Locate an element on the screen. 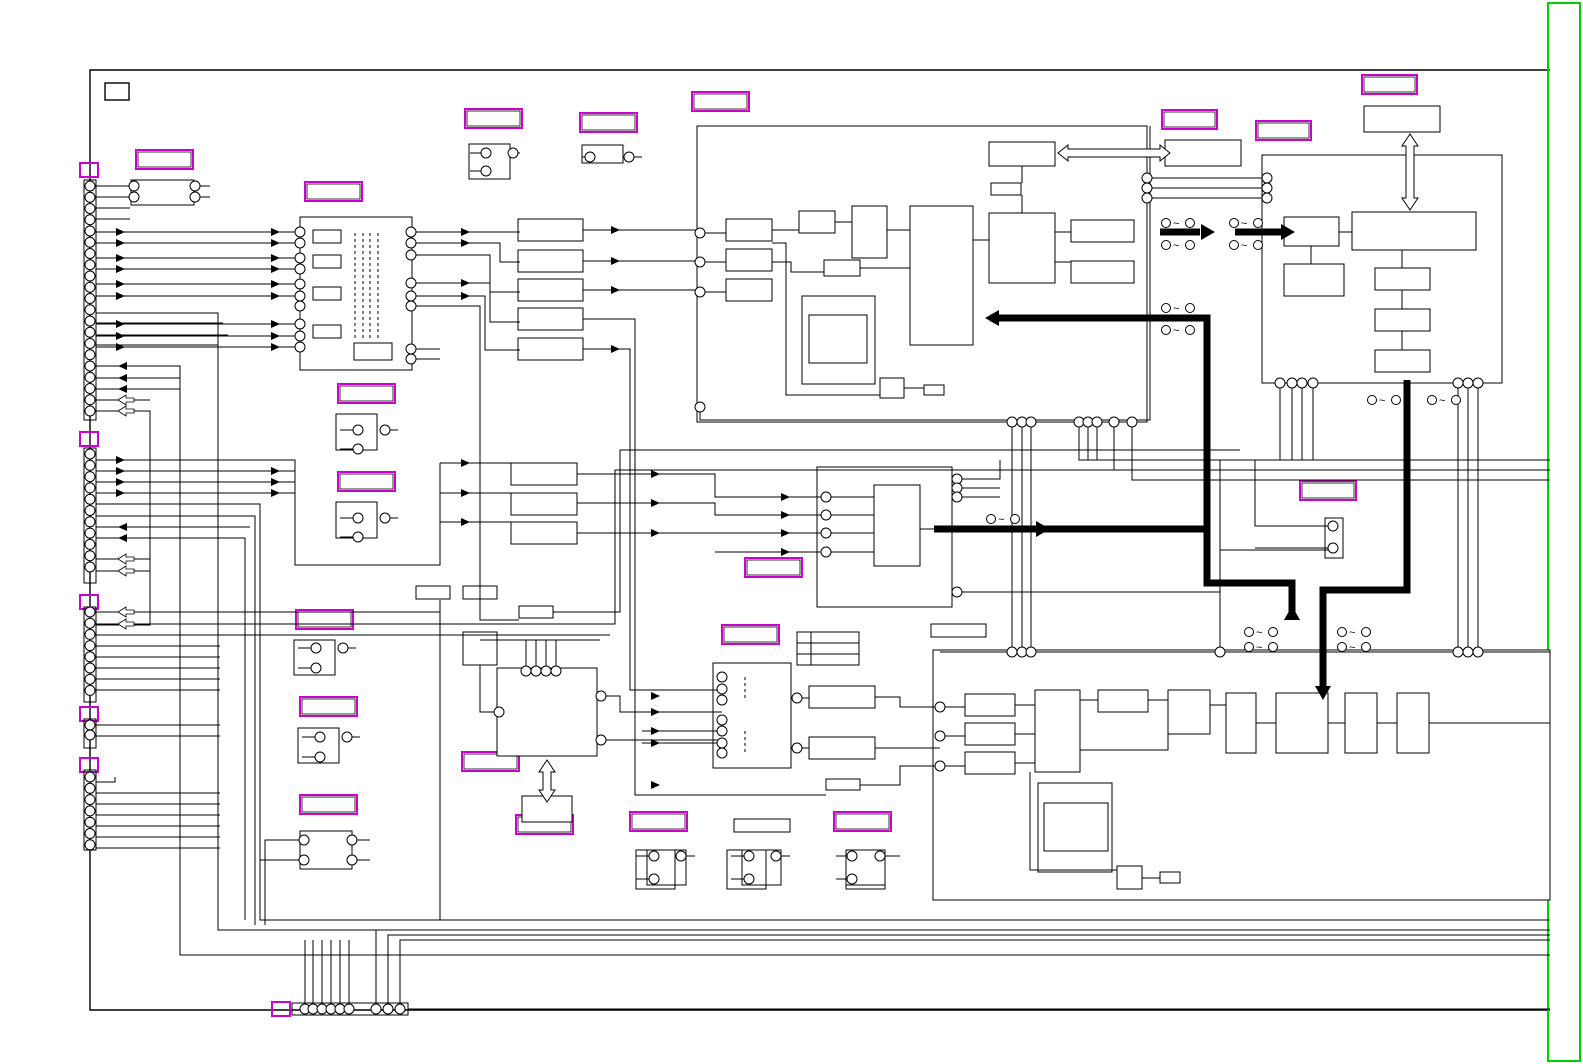  tilde-label-7: ~ is located at coordinates (1442, 401).